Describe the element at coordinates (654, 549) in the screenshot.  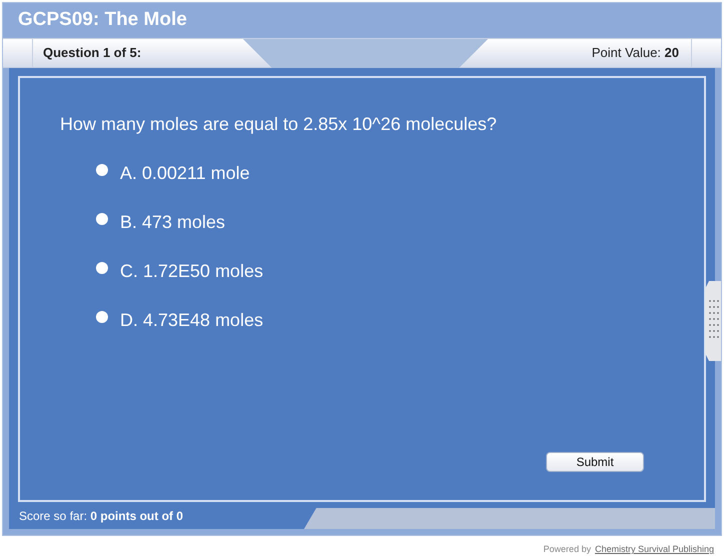
I see `publisher-link: Chemistry Survival Publishing` at that location.